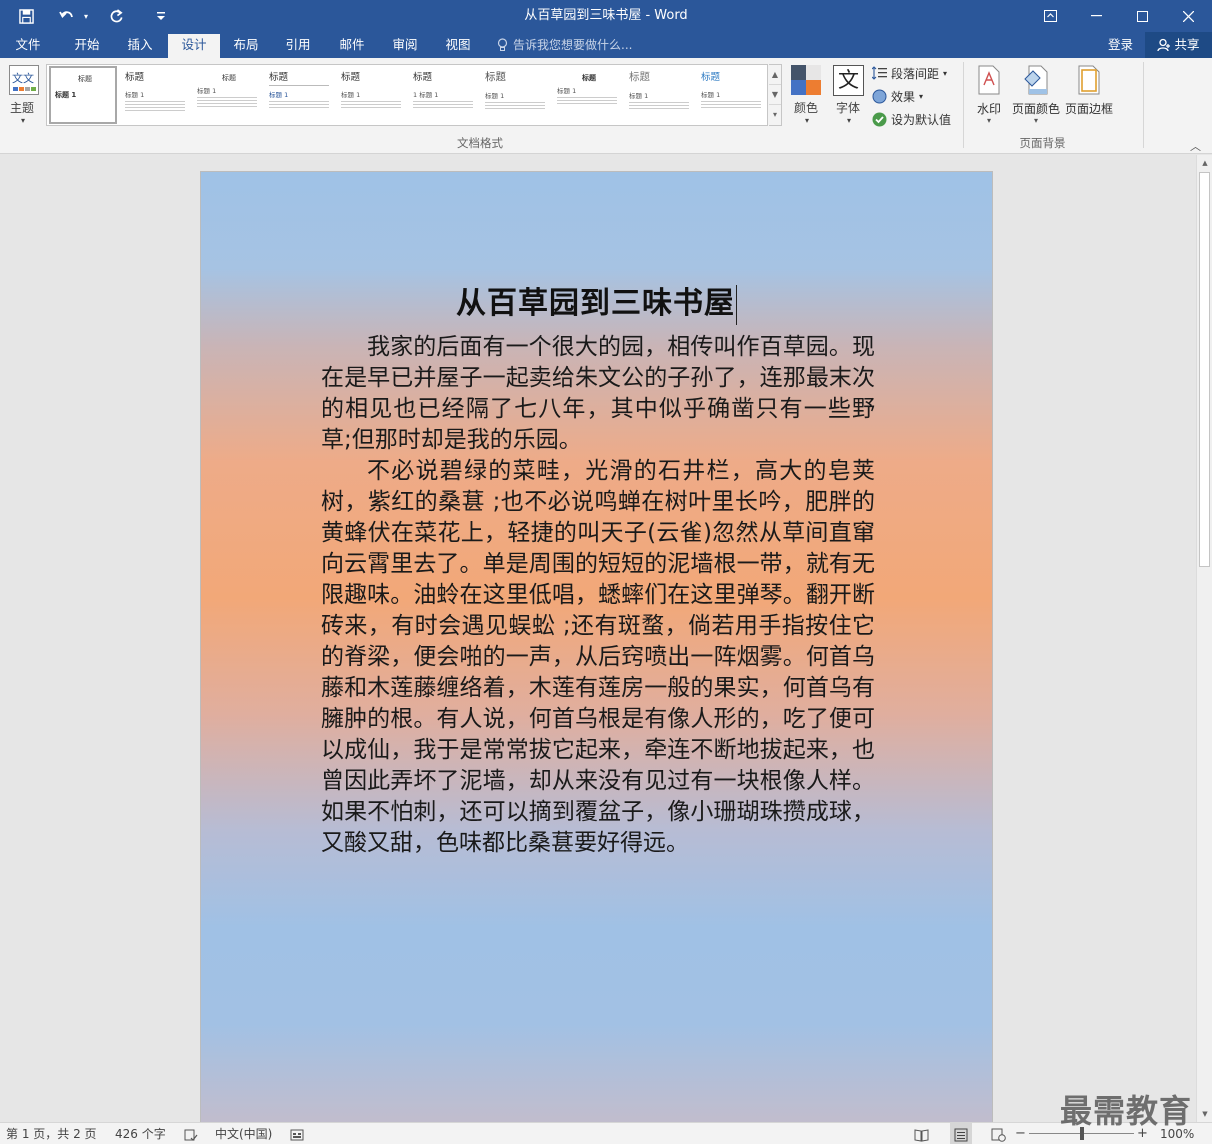 Image resolution: width=1212 pixels, height=1144 pixels. I want to click on page-borders-button: 页面边框, so click(1089, 97).